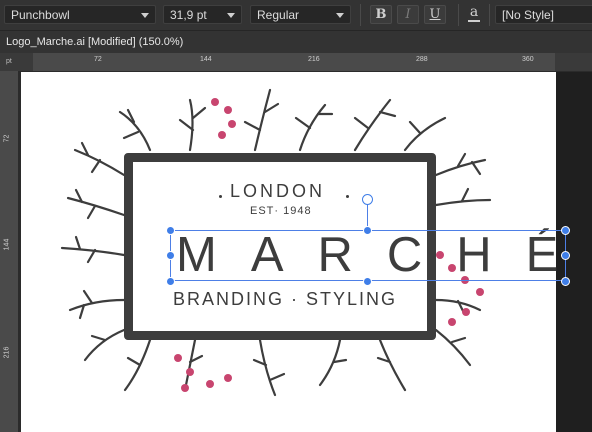 The image size is (592, 432). Describe the element at coordinates (170, 255) in the screenshot. I see `resize-handle-left` at that location.